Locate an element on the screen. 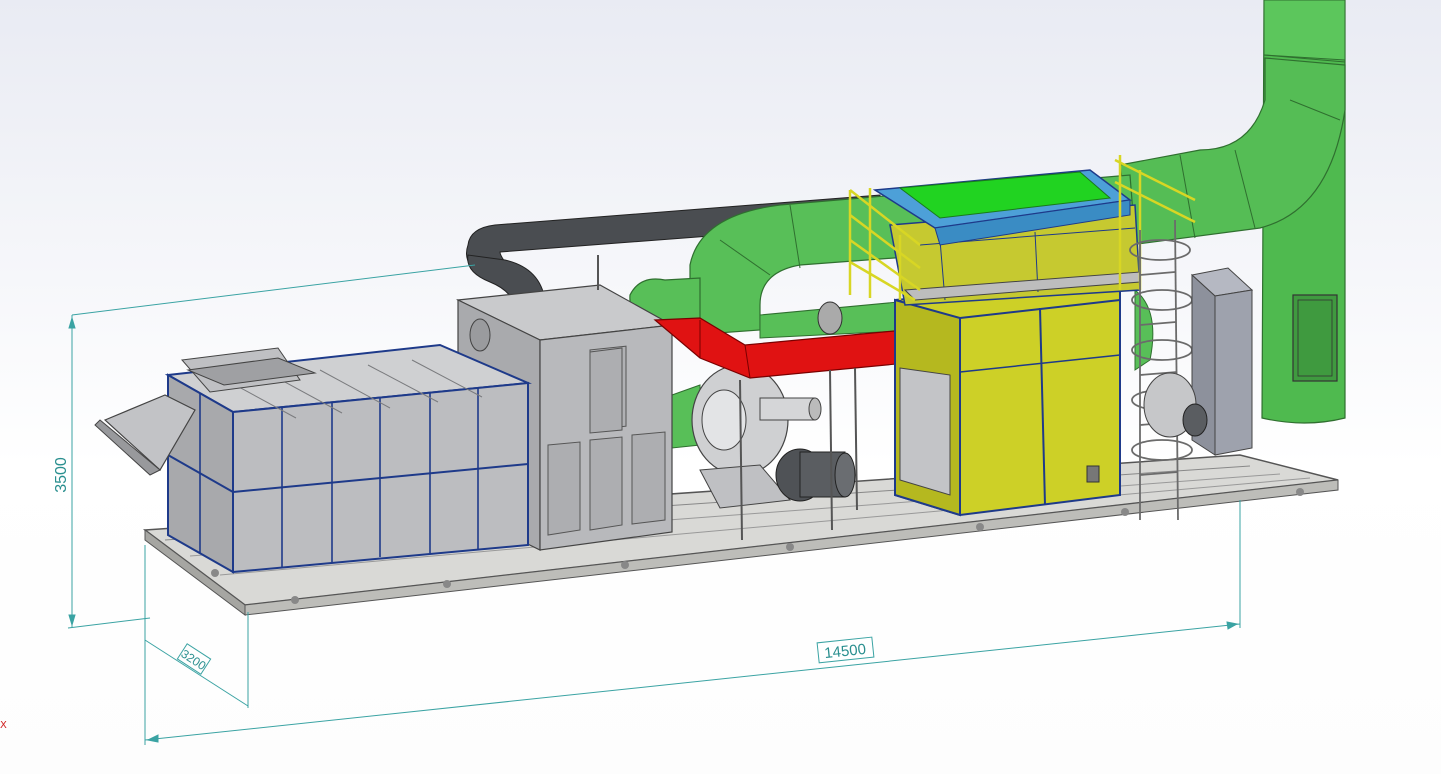 The width and height of the screenshot is (1441, 774). dimension-height: 3500 is located at coordinates (61, 475).